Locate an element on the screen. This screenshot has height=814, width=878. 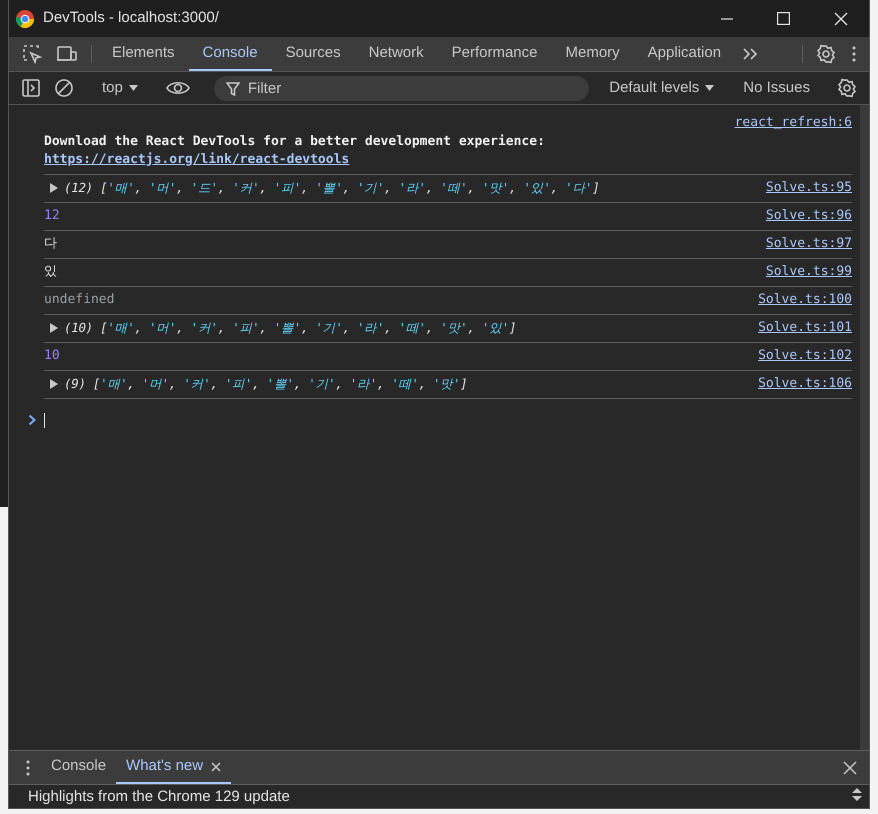
log-value: 10 is located at coordinates (52, 356).